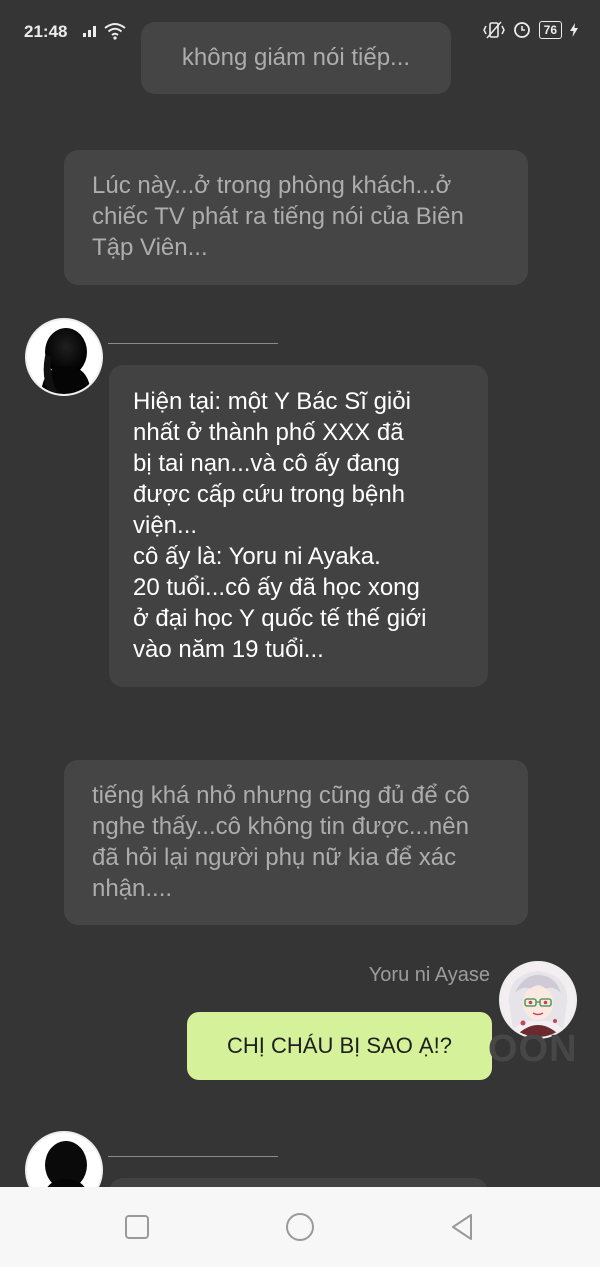  I want to click on speech-line: Hiện tại: một Y Bác Sĩ giỏi, so click(272, 401).